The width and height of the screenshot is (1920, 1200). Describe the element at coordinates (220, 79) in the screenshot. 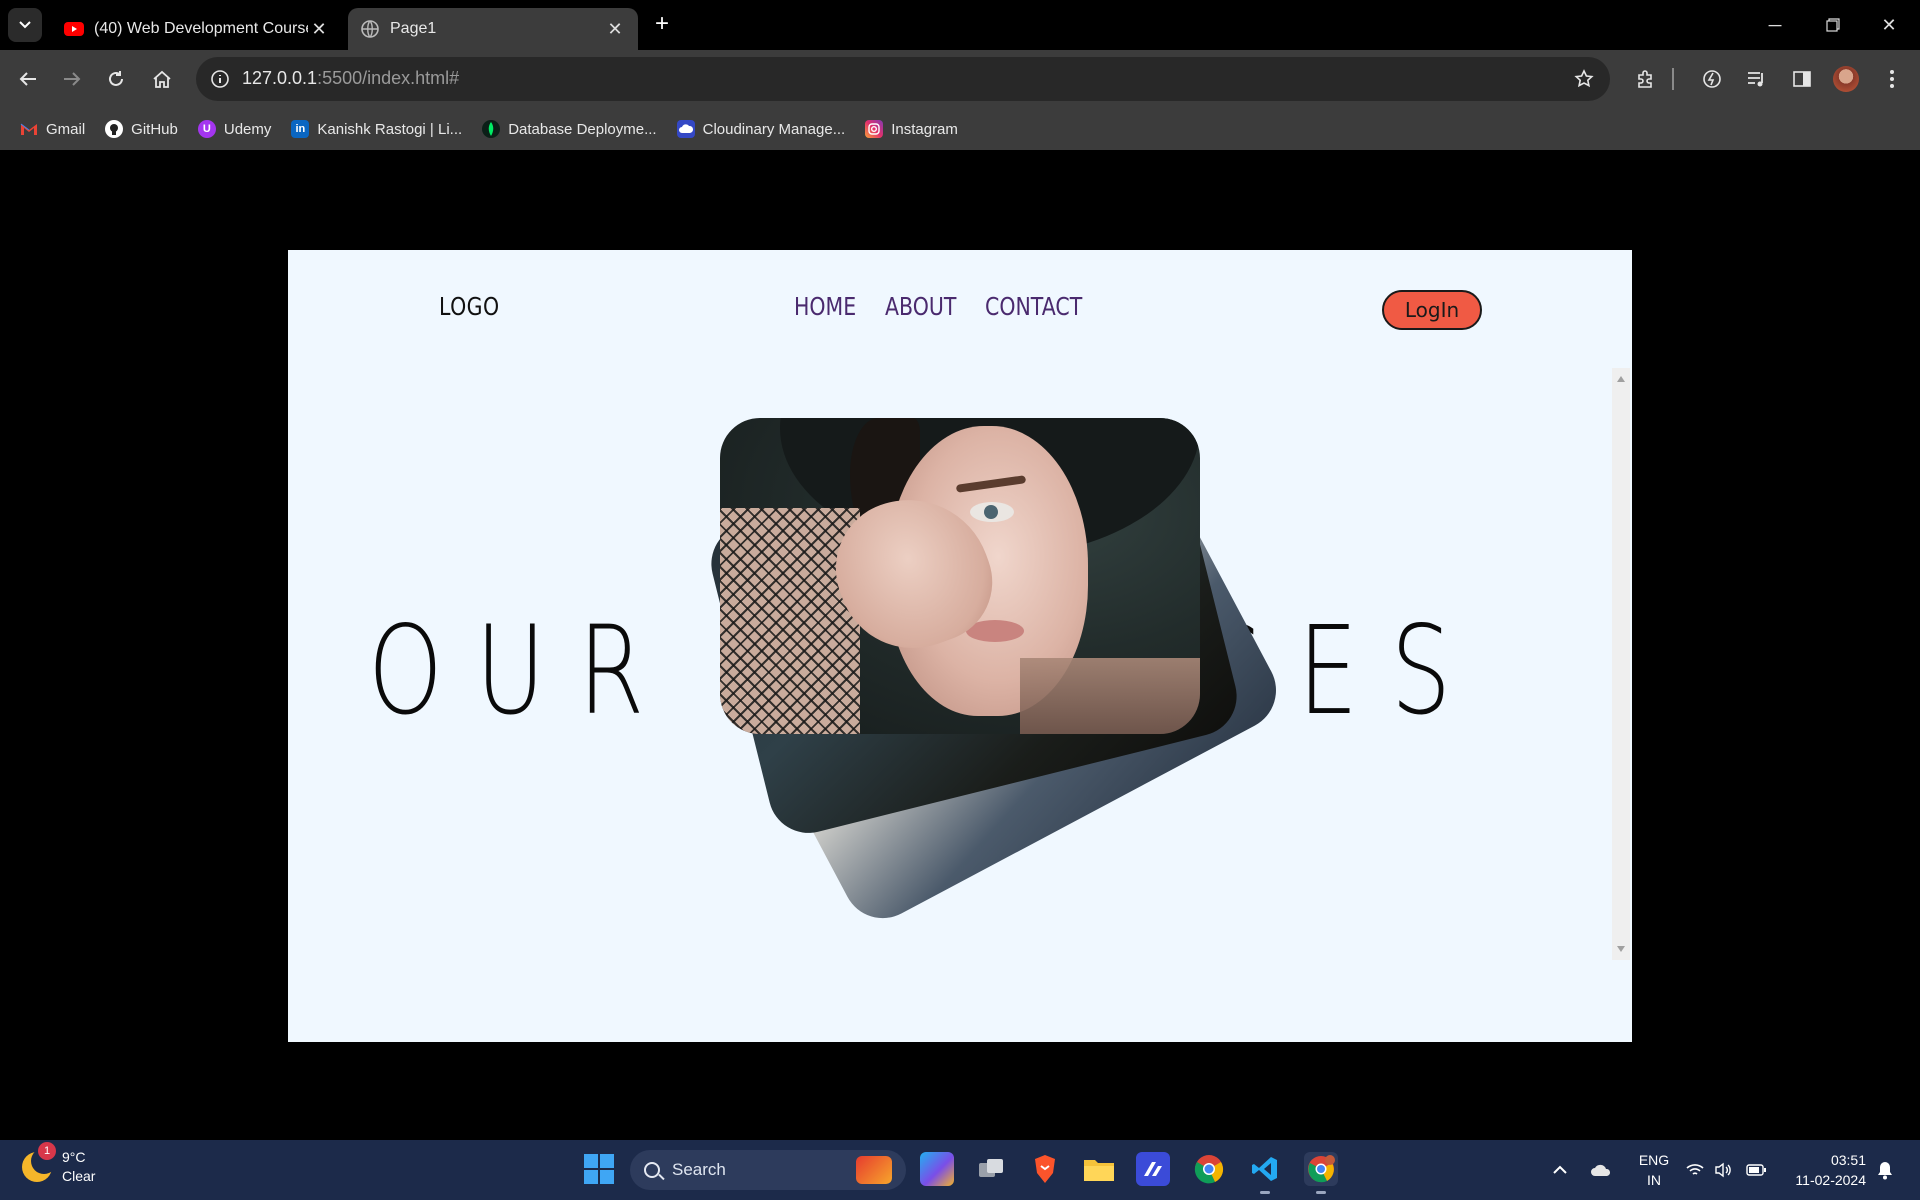

I see `site-info-icon` at that location.